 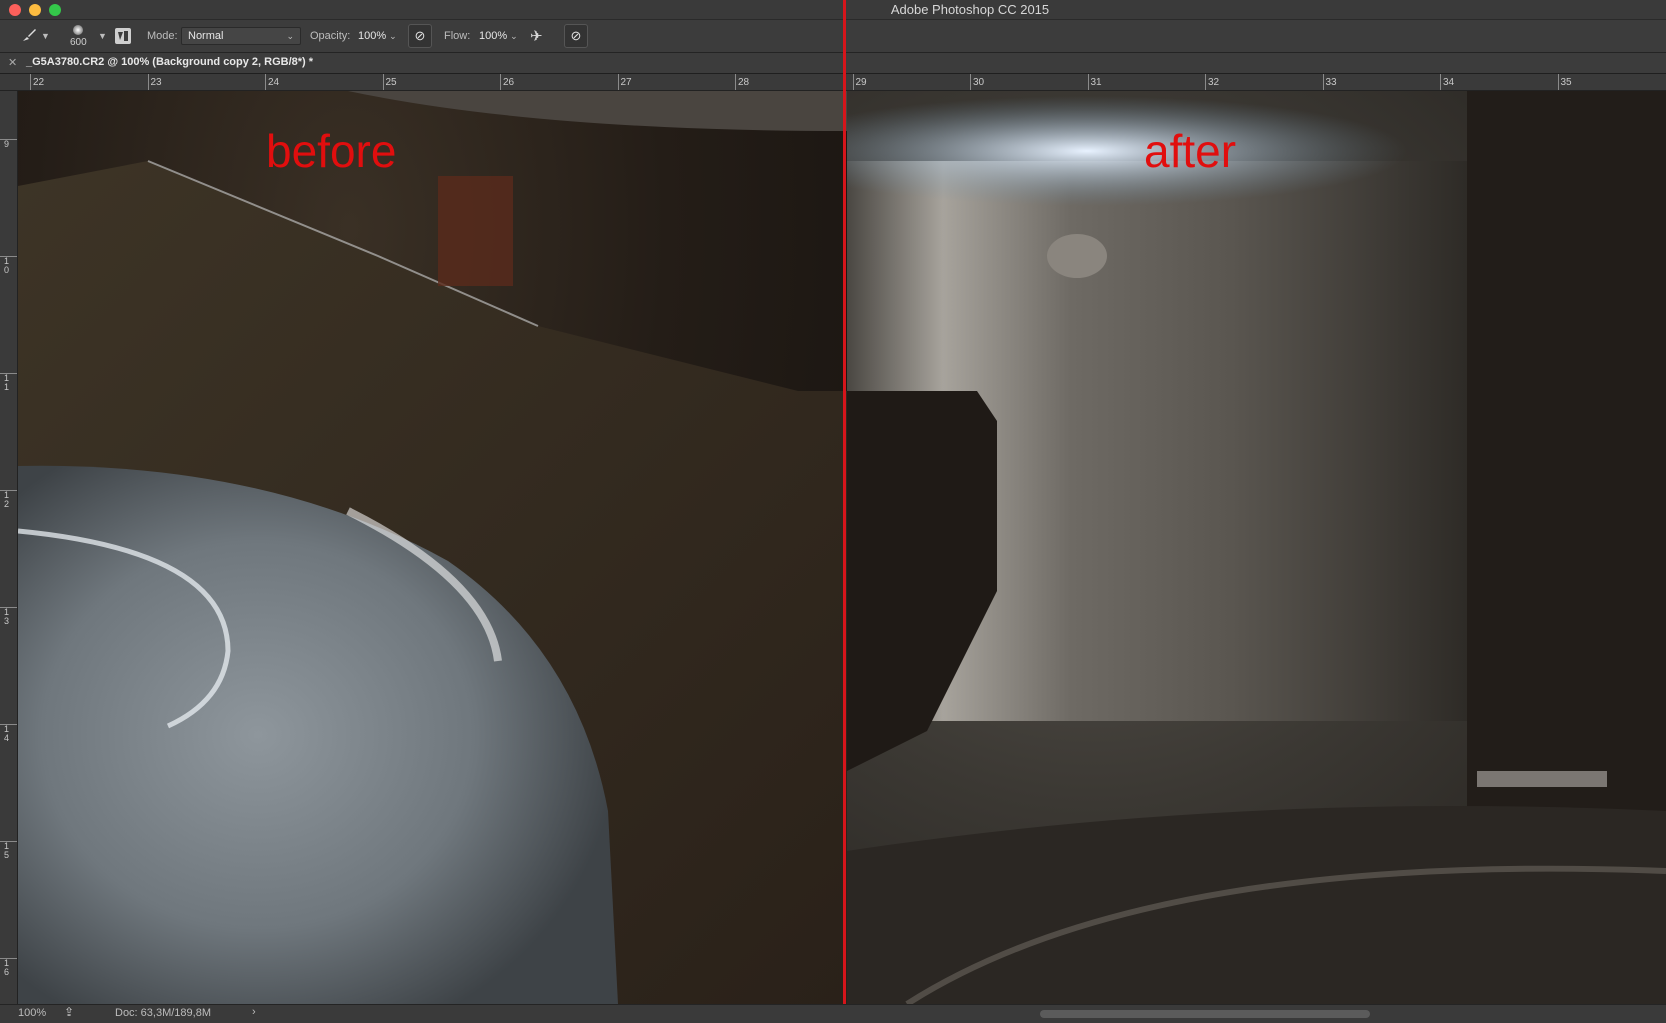 What do you see at coordinates (331, 151) in the screenshot?
I see `before-caption: before` at bounding box center [331, 151].